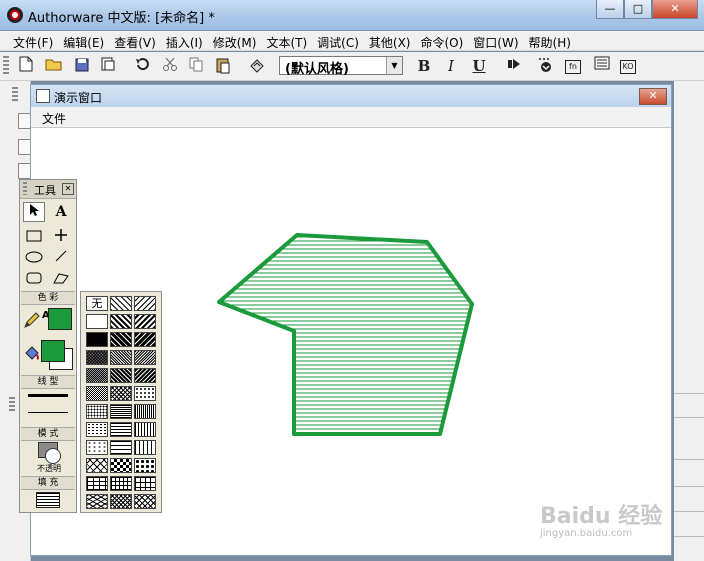 The image size is (704, 561). I want to click on minimize-button: —, so click(610, 9).